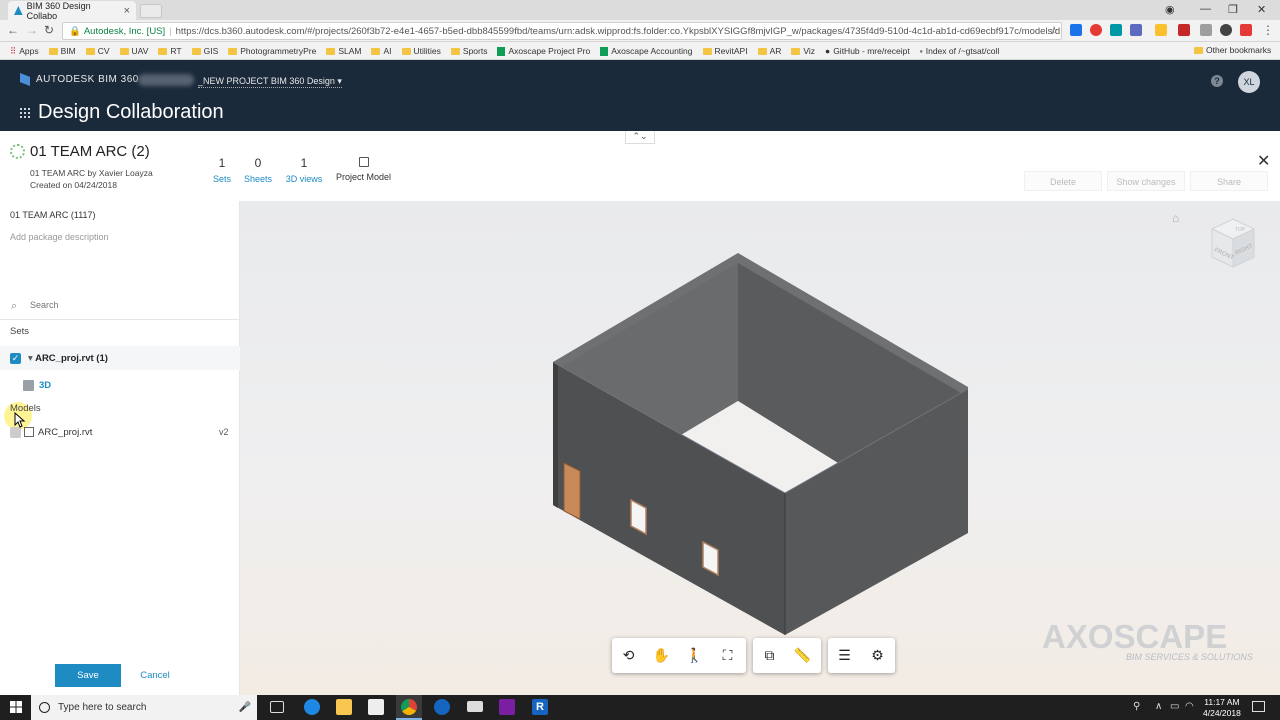 The height and width of the screenshot is (720, 1280). I want to click on show-changes-button: Show changes, so click(1146, 181).